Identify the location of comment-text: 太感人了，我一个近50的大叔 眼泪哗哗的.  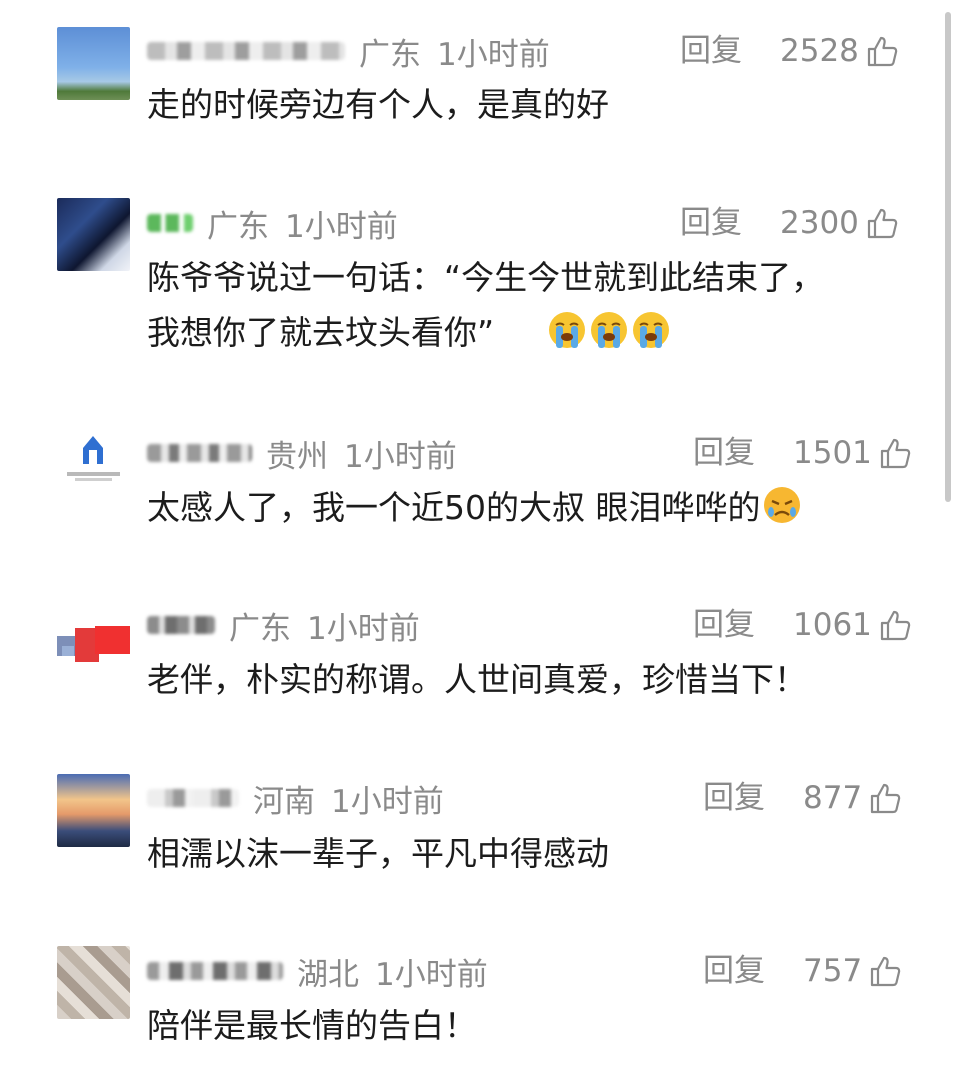
(532, 507).